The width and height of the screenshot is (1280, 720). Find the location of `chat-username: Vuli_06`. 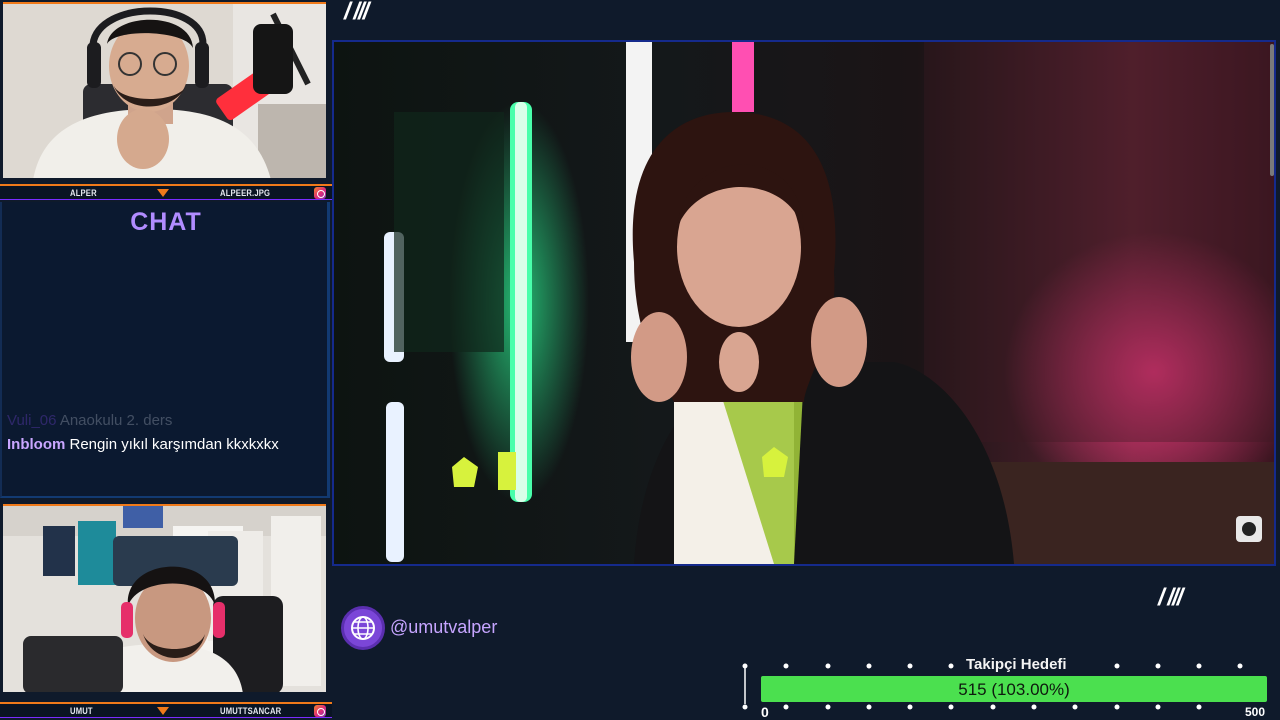

chat-username: Vuli_06 is located at coordinates (32, 420).